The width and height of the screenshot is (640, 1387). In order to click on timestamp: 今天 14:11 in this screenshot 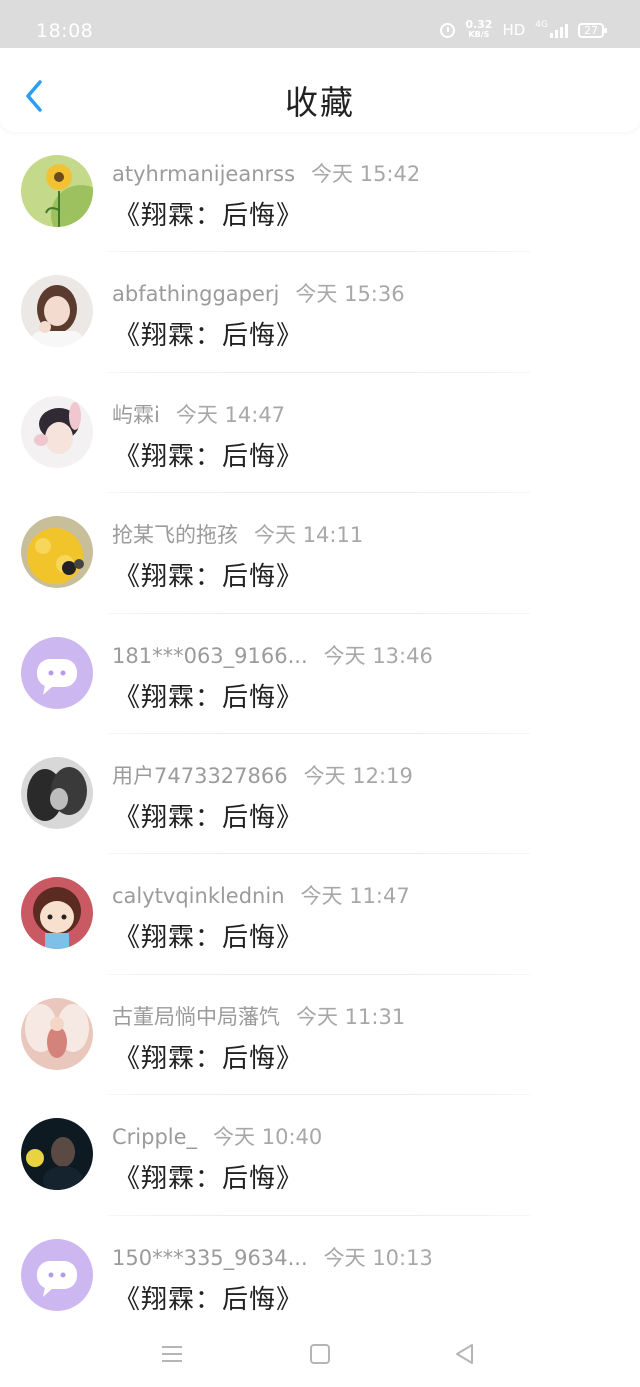, I will do `click(309, 535)`.